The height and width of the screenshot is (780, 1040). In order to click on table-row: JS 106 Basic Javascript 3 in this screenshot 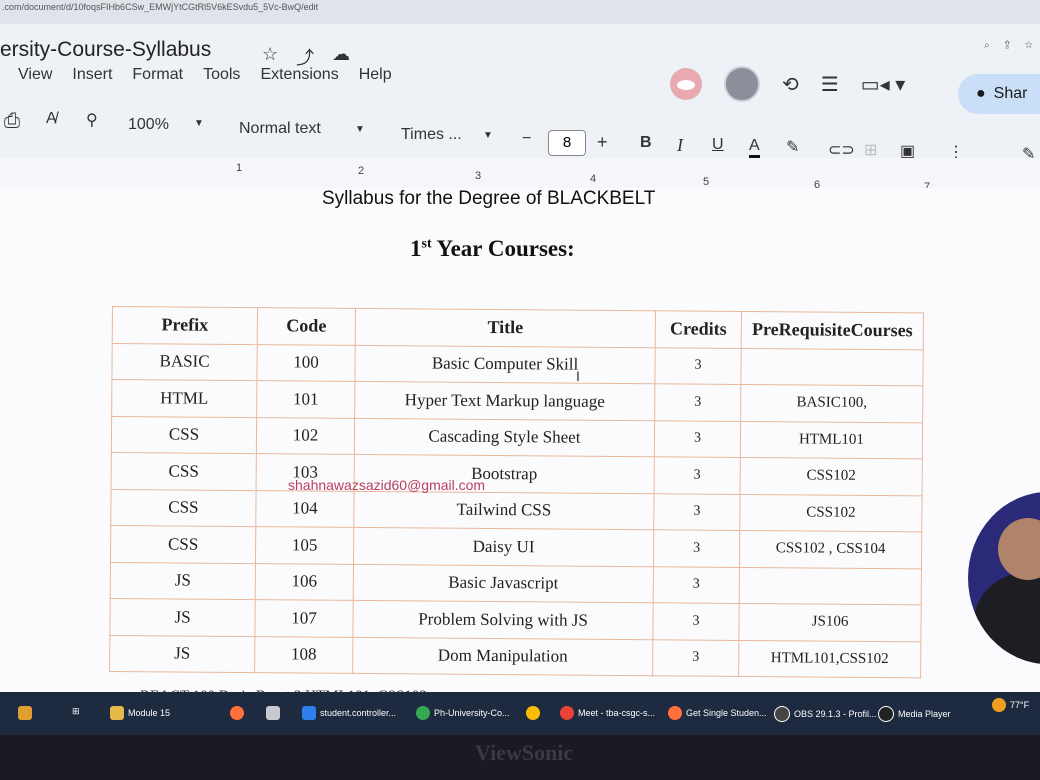, I will do `click(516, 583)`.